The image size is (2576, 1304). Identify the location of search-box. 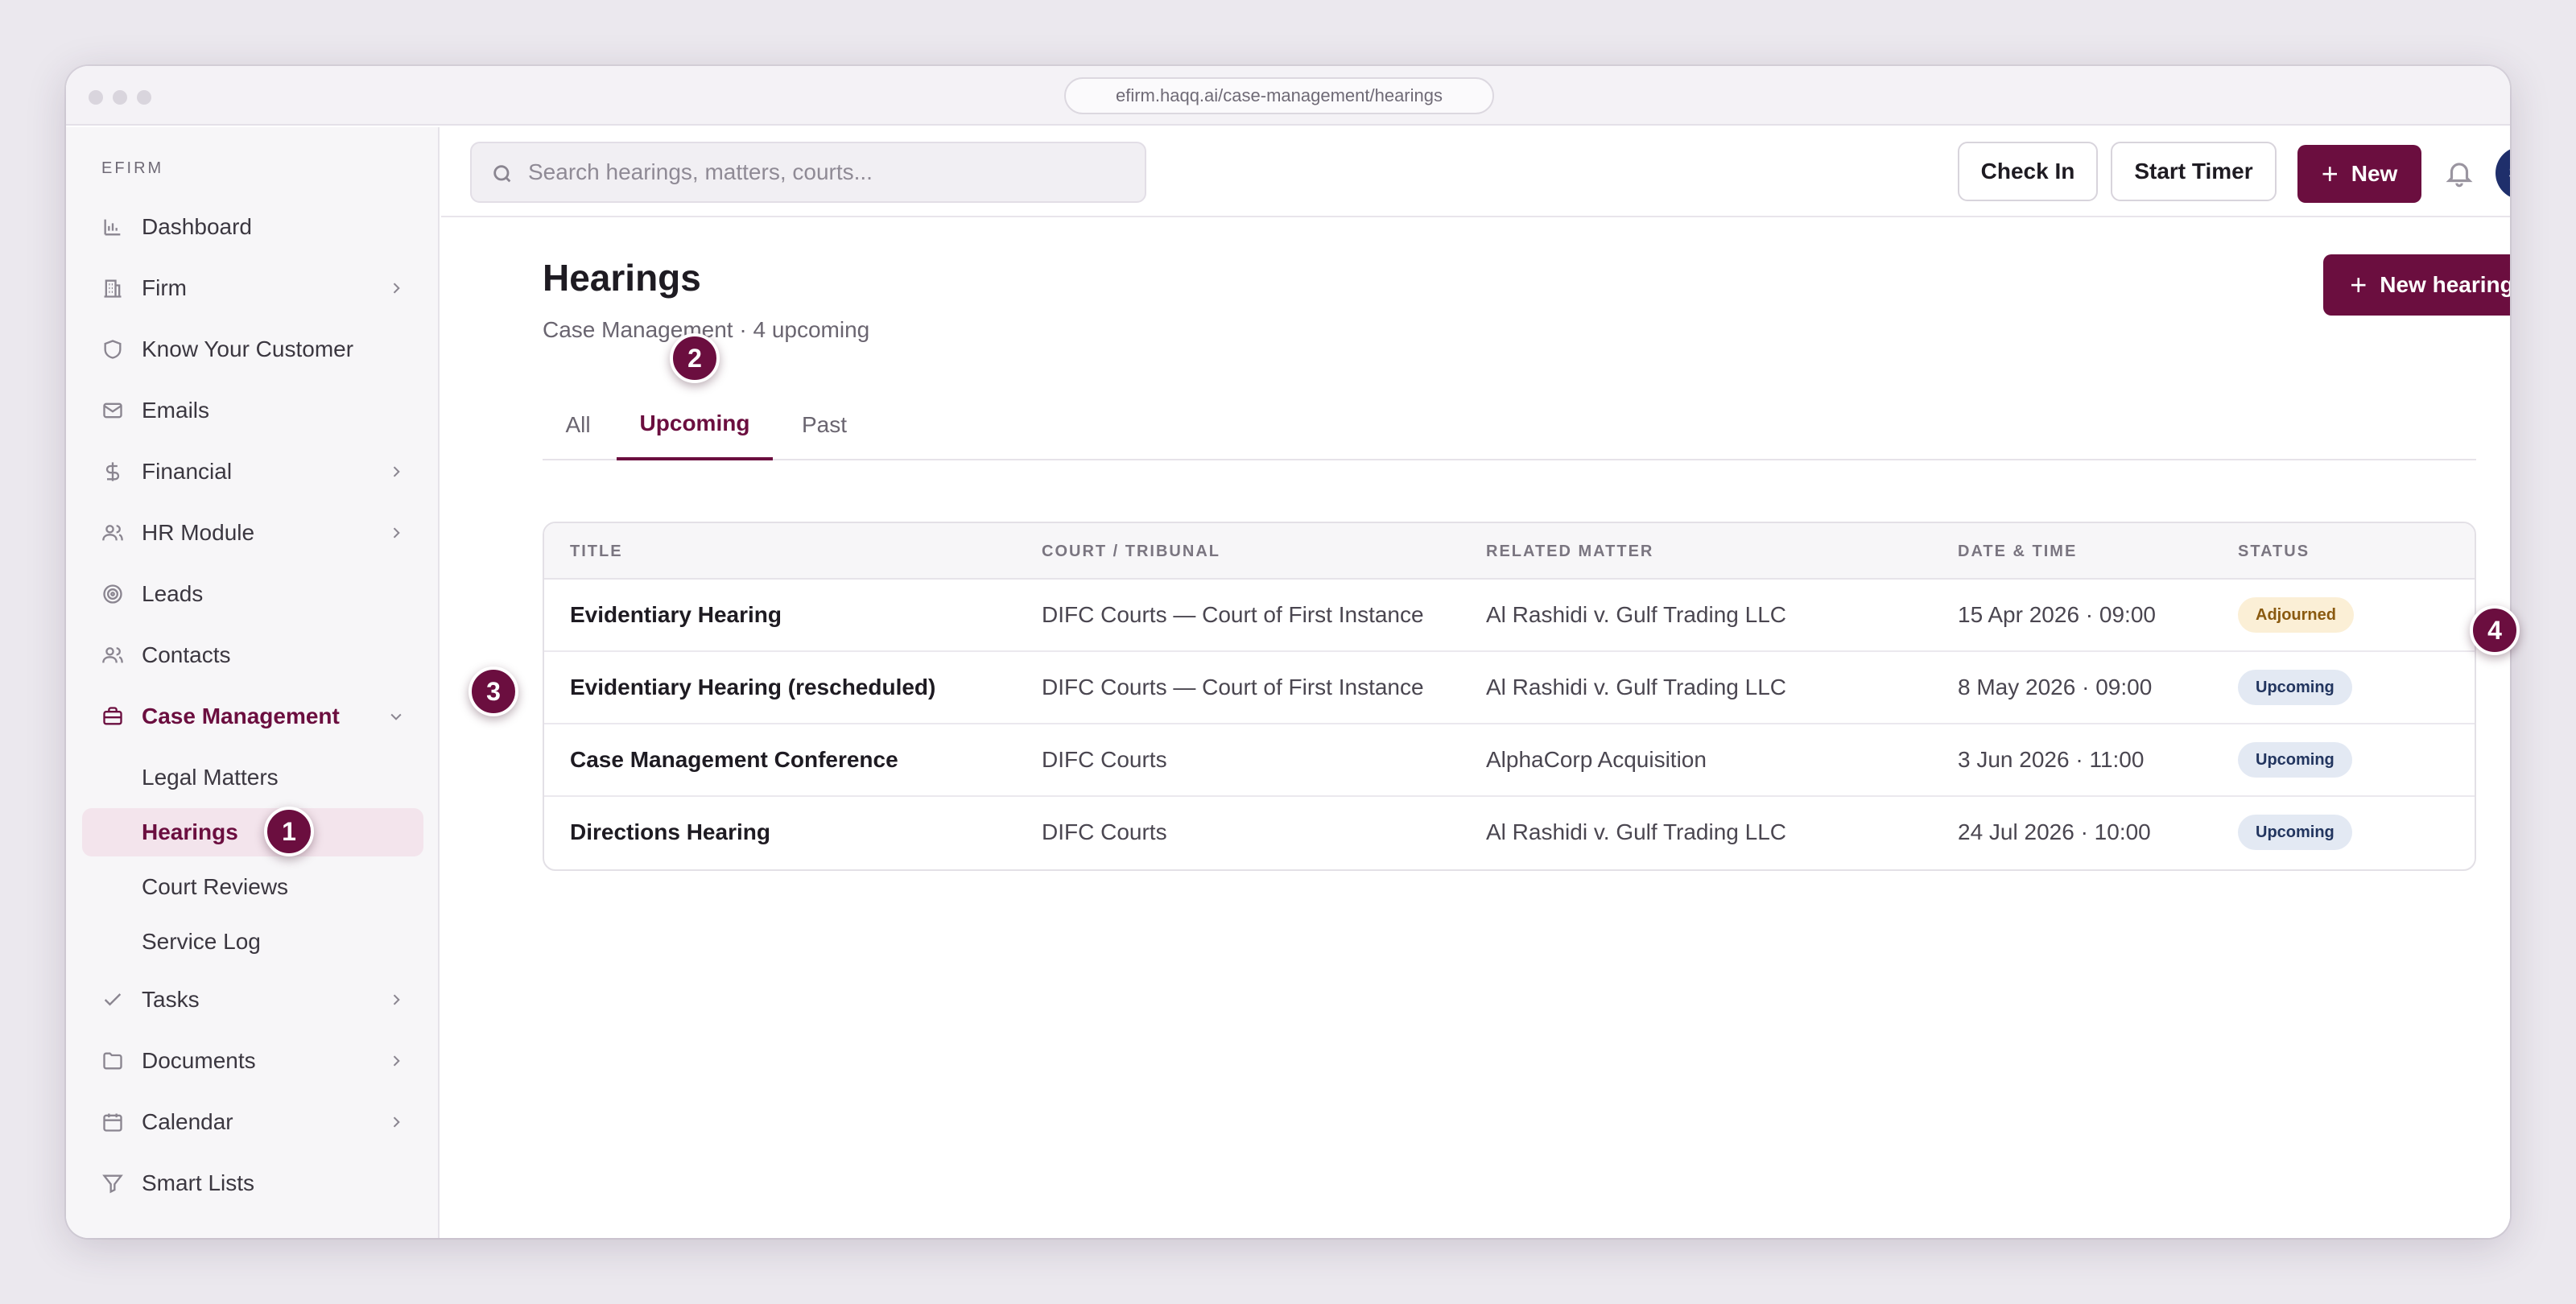
(808, 172).